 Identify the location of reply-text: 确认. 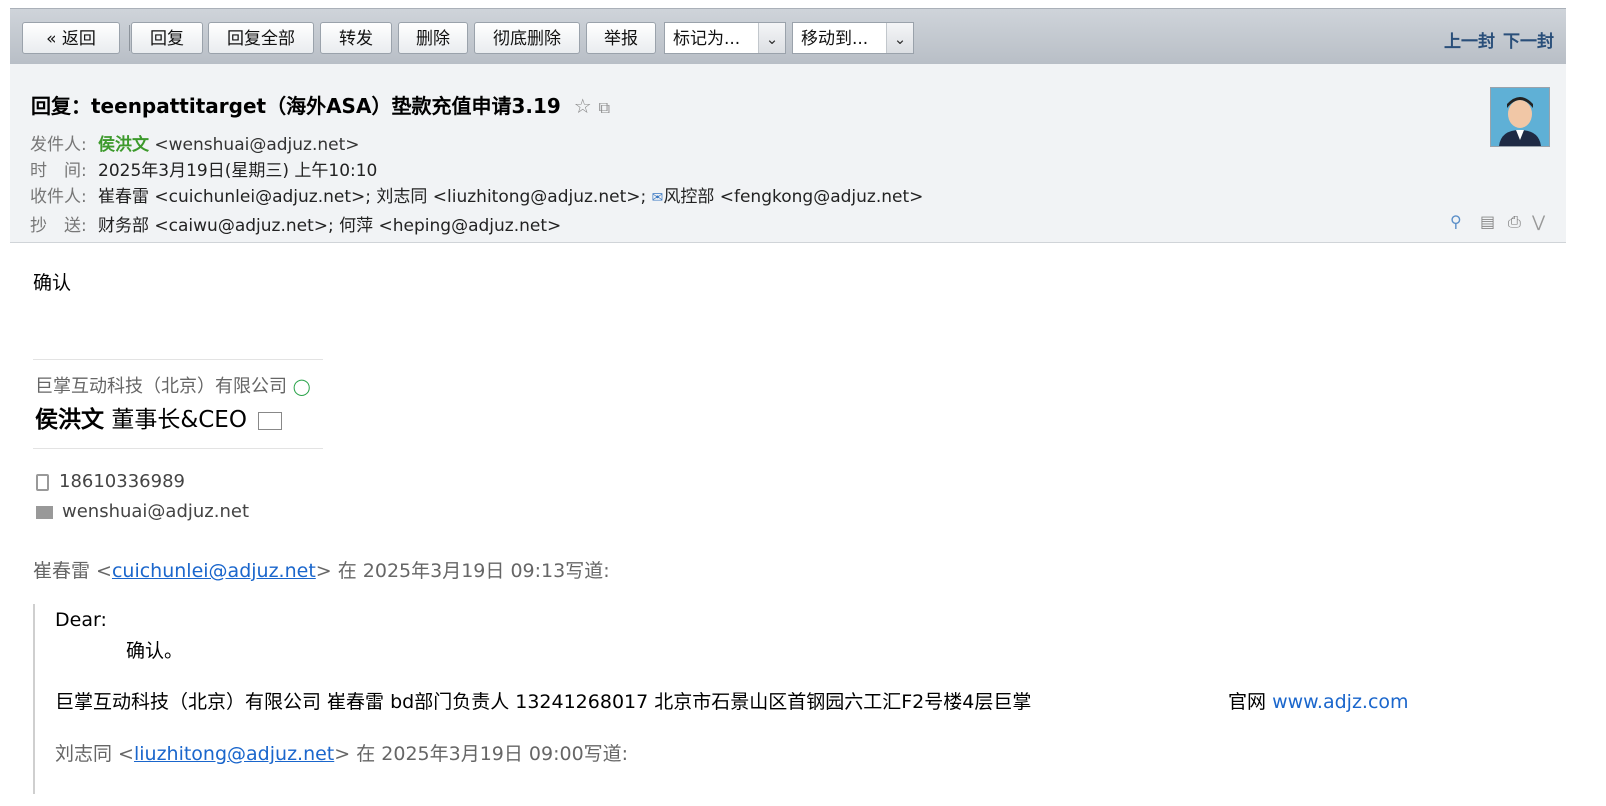
(52, 283).